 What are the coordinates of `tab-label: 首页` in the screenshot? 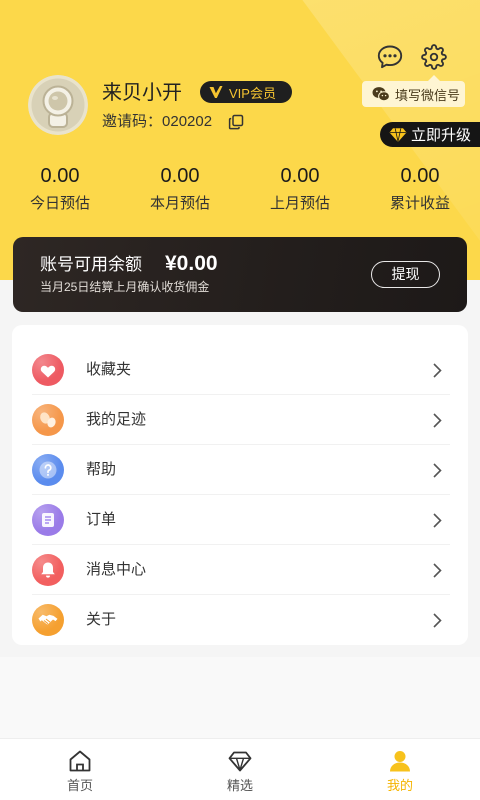 It's located at (79, 785).